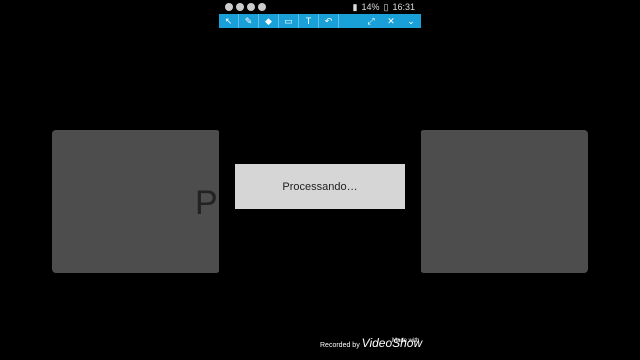 Image resolution: width=640 pixels, height=360 pixels. I want to click on status-bar: ▮ 14% ▯ 16:31, so click(320, 7).